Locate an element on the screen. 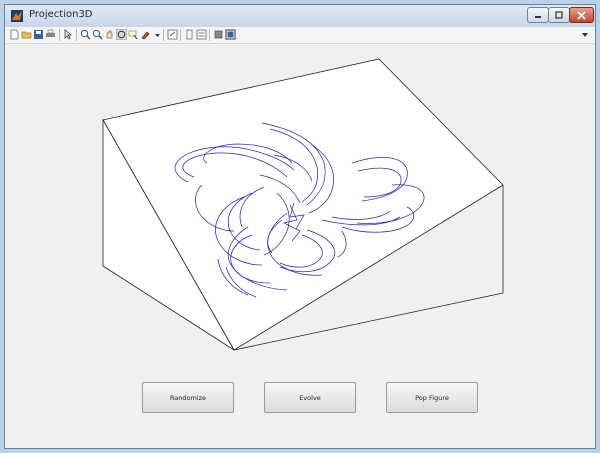  hide-plot-tools-icon is located at coordinates (218, 34).